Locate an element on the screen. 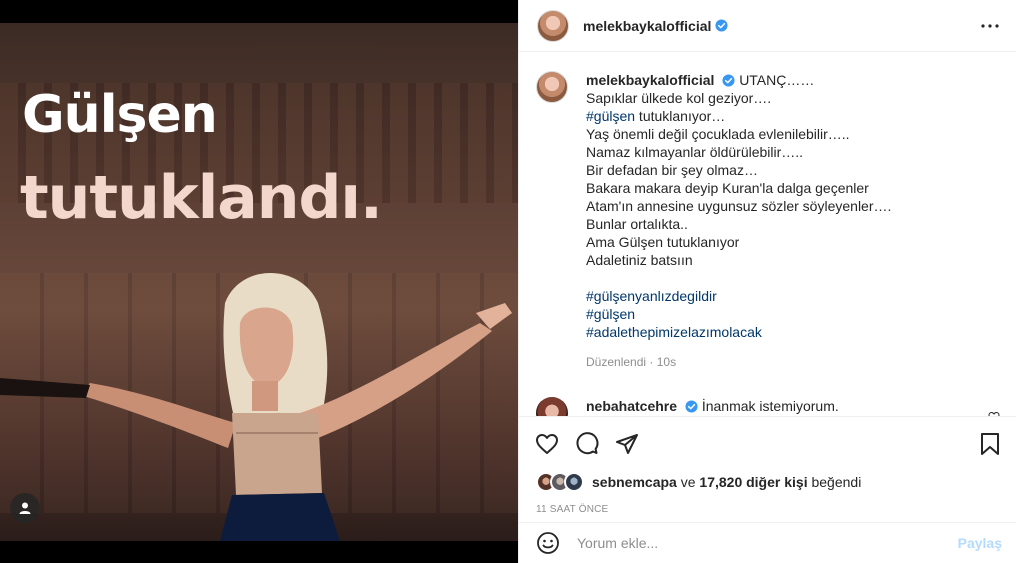 Image resolution: width=1016 pixels, height=563 pixels. ellipsis-icon is located at coordinates (990, 25).